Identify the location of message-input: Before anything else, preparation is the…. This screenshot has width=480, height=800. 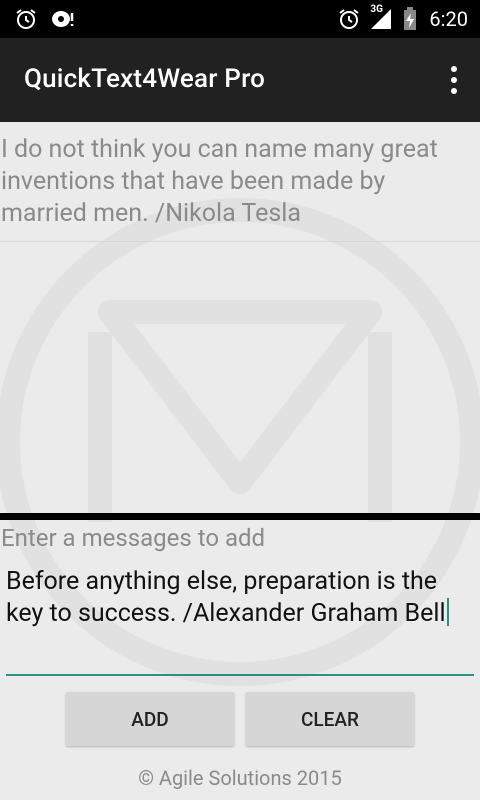
(240, 621).